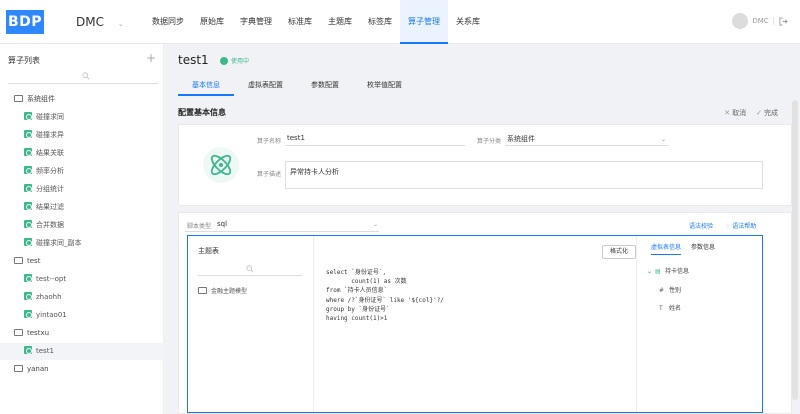 This screenshot has height=414, width=800. Describe the element at coordinates (358, 309) in the screenshot. I see `code-line: group by `身份证号`` at that location.